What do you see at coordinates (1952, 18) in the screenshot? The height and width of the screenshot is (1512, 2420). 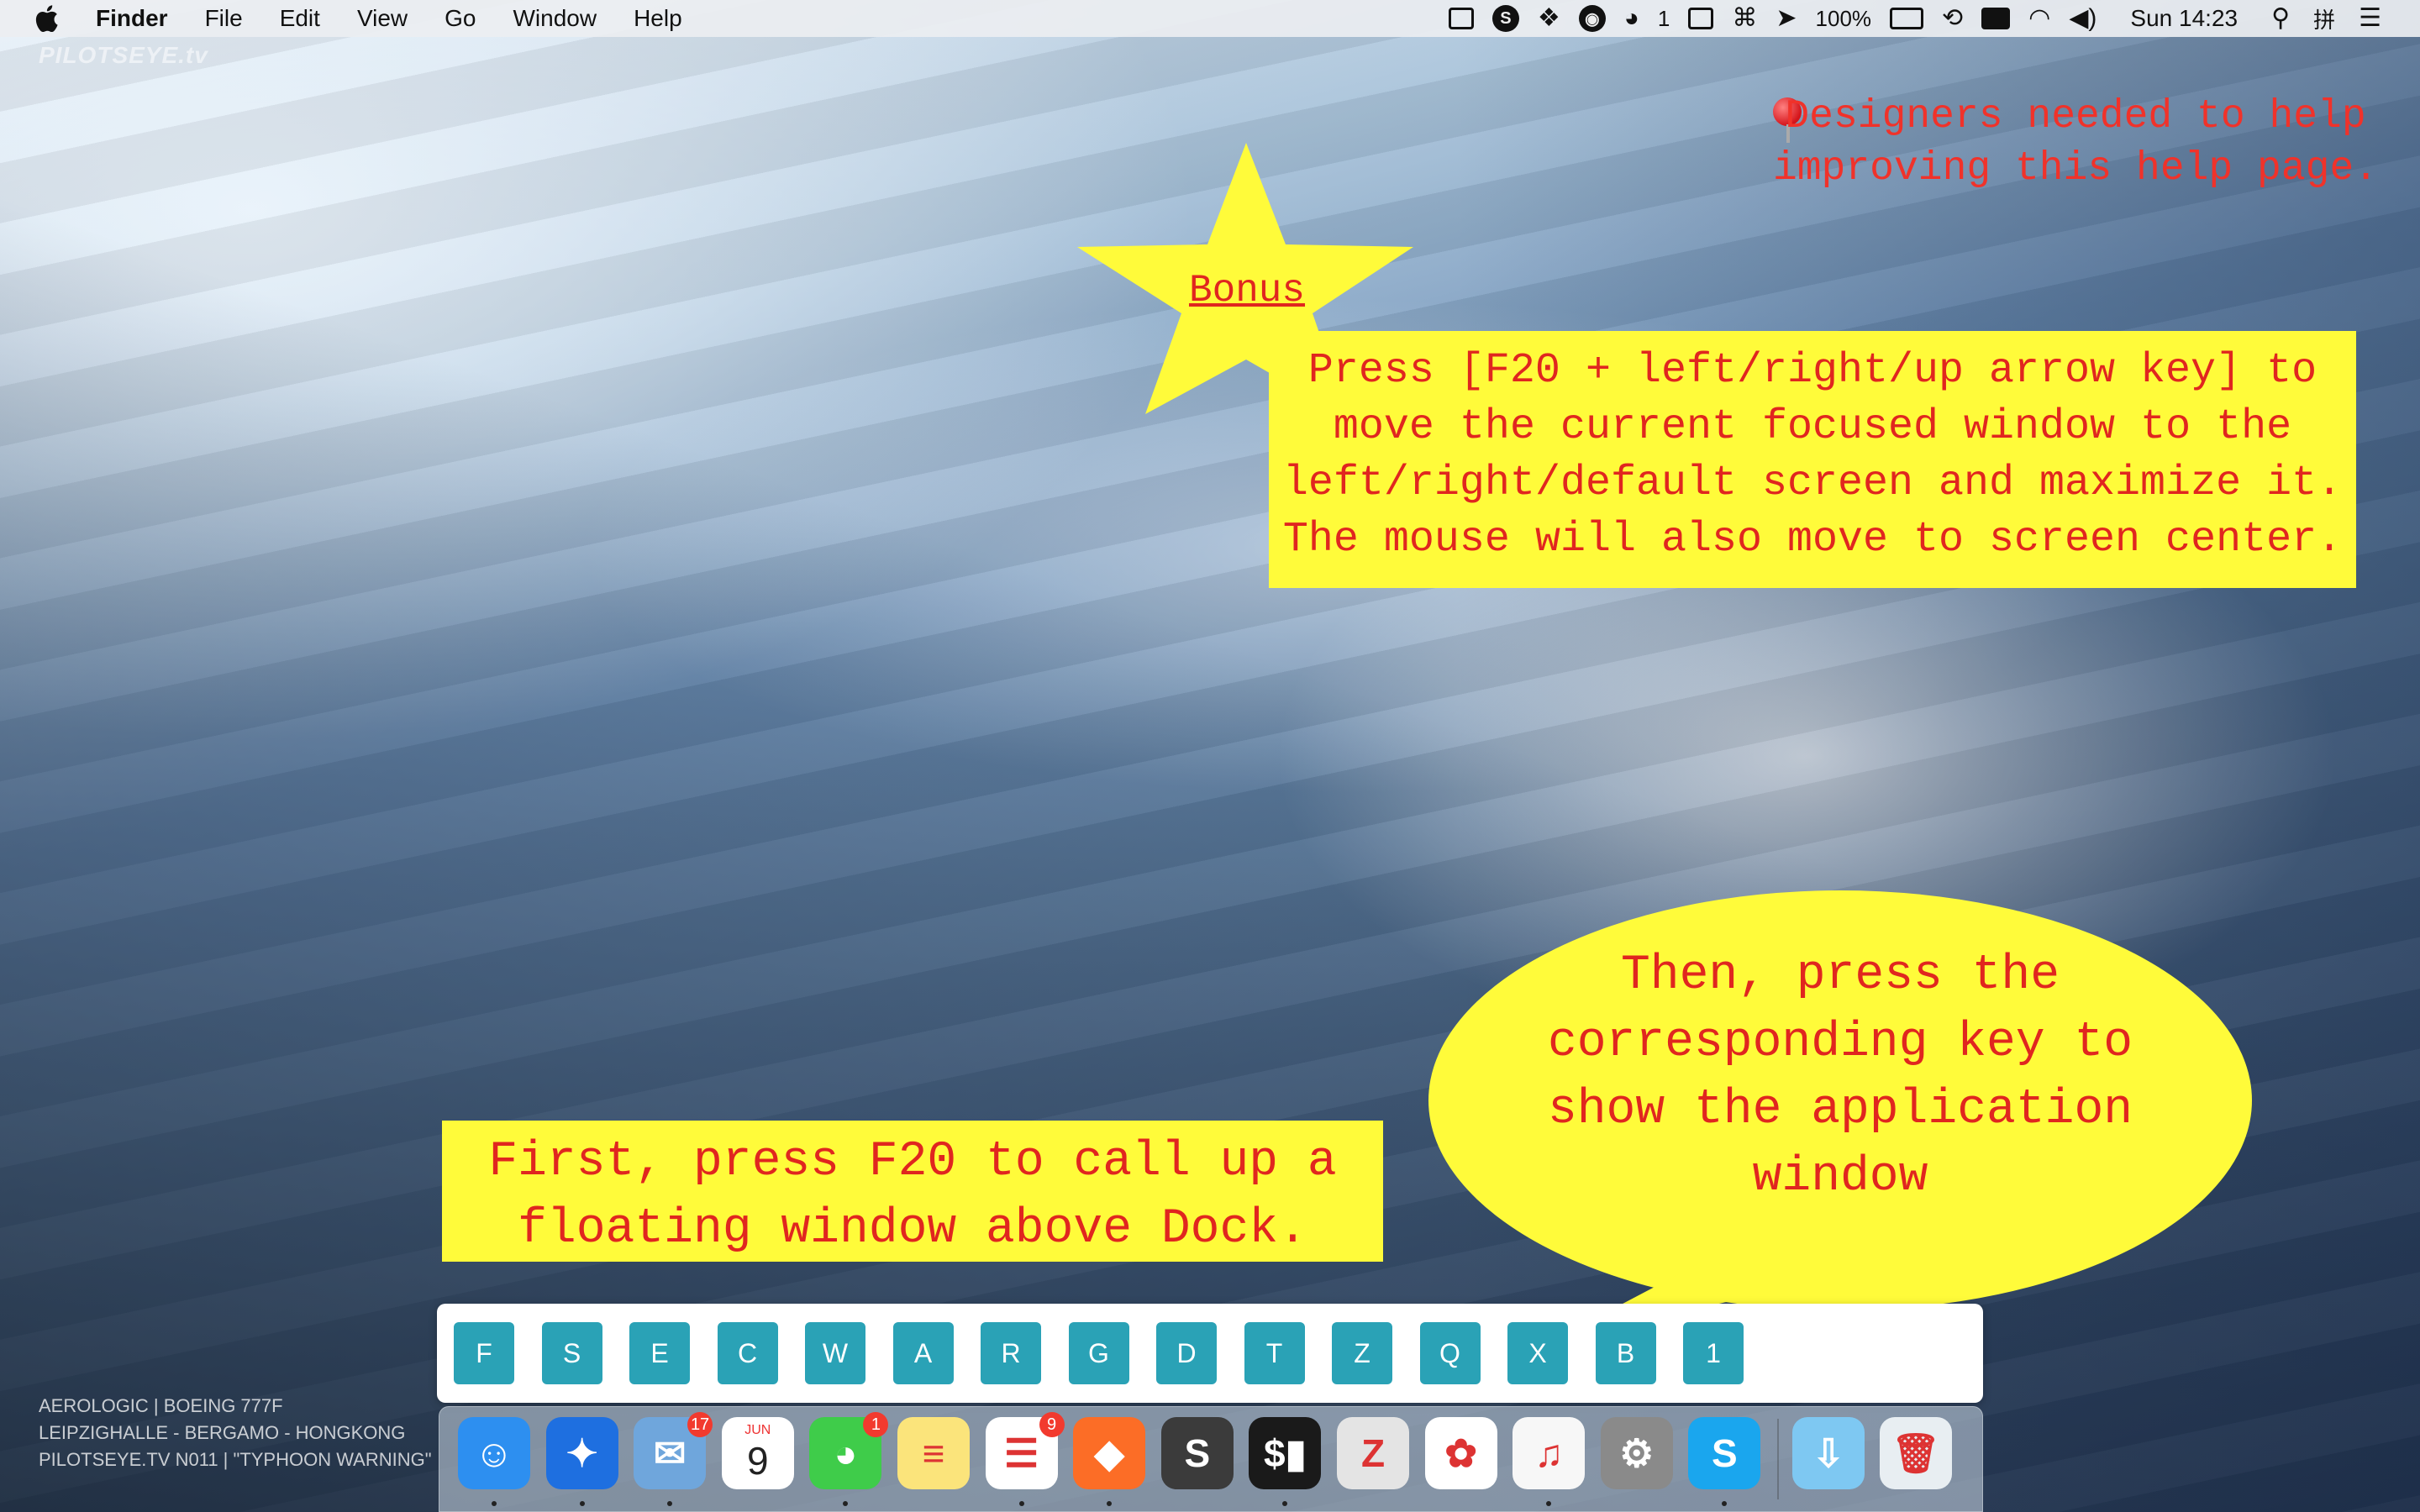 I see `time-machine-icon: ⟲` at bounding box center [1952, 18].